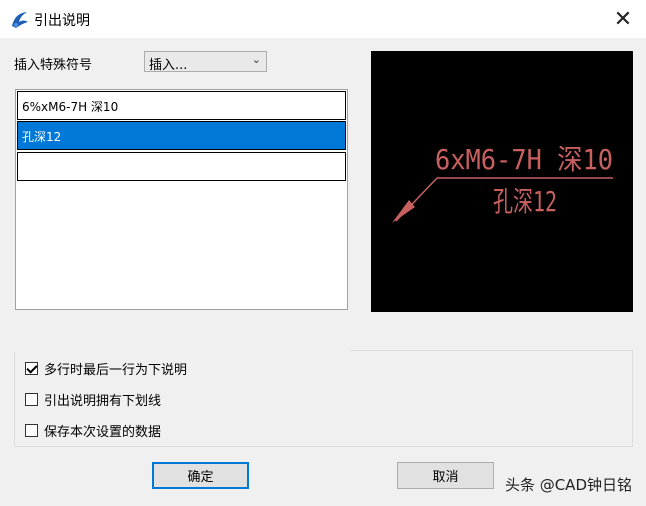  I want to click on preview-line-1: 6xM6-7H 深10, so click(524, 159).